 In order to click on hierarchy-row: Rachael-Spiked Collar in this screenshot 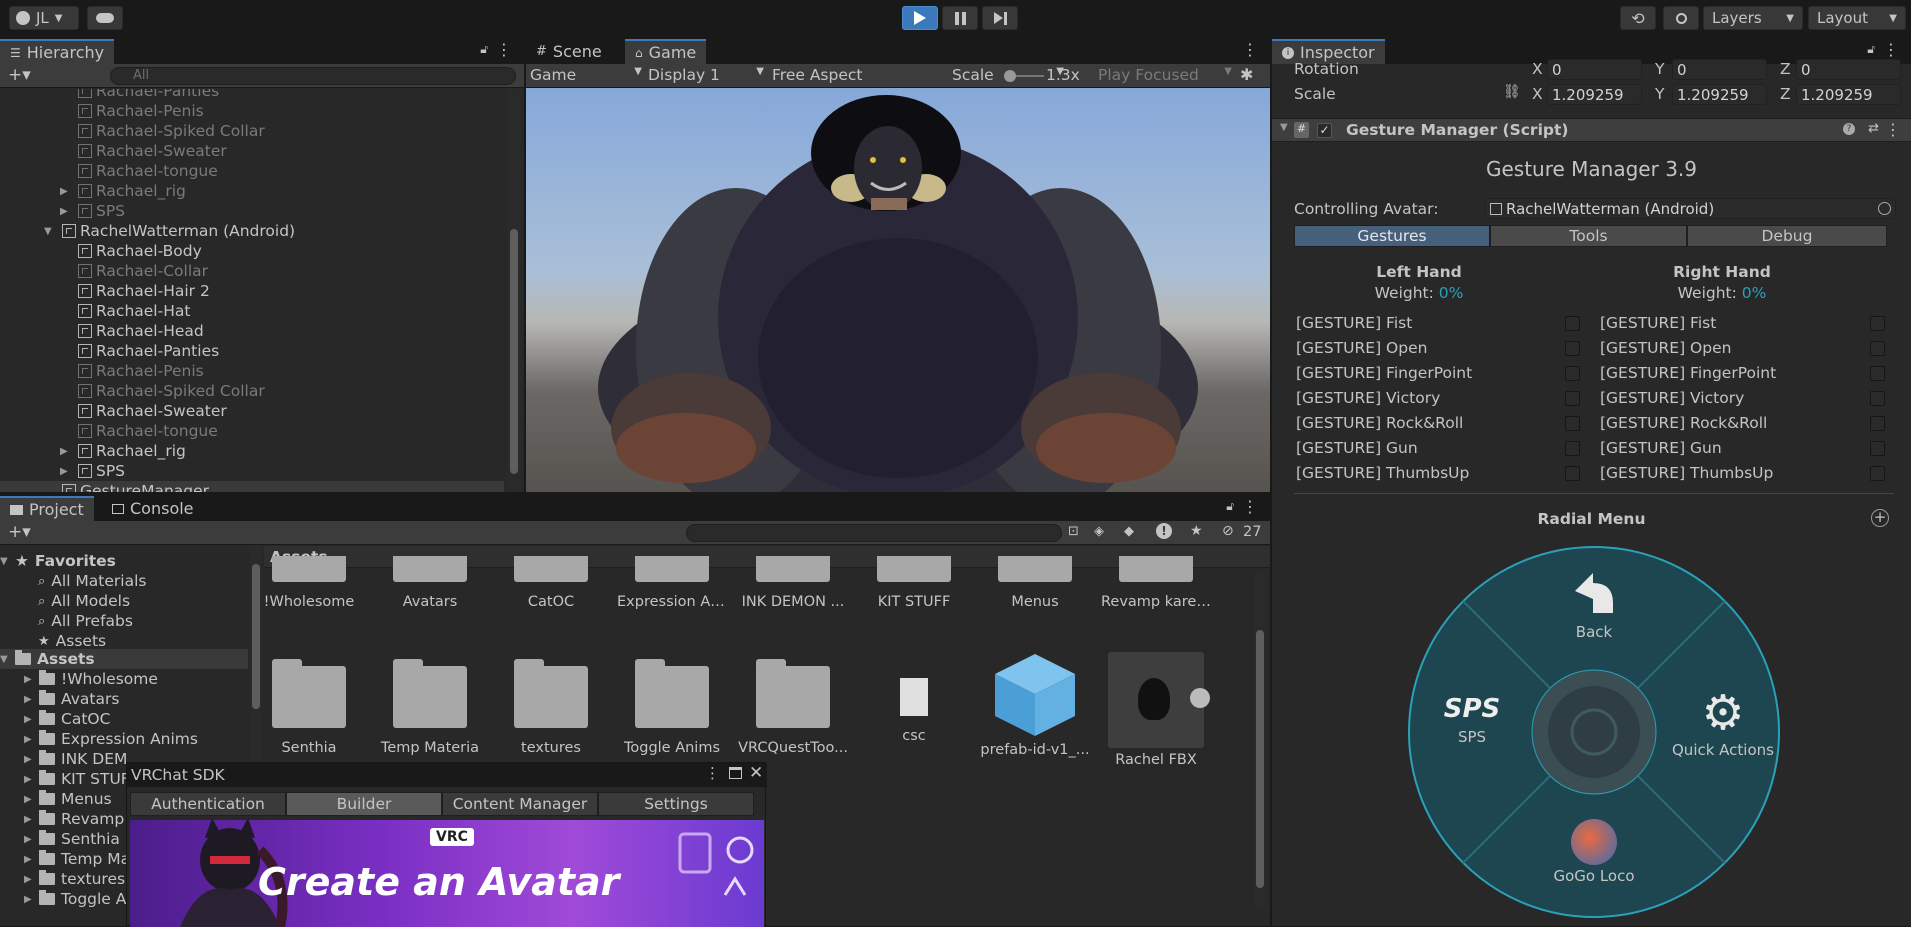, I will do `click(252, 391)`.